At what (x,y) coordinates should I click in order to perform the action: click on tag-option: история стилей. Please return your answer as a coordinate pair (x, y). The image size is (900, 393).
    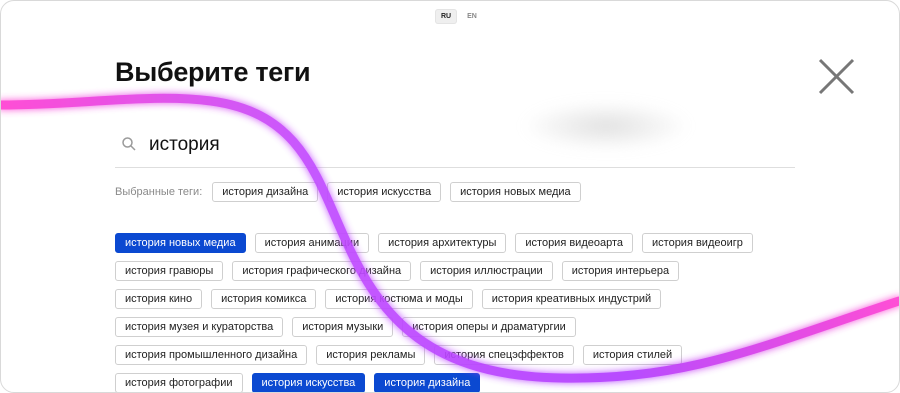
    Looking at the image, I should click on (632, 355).